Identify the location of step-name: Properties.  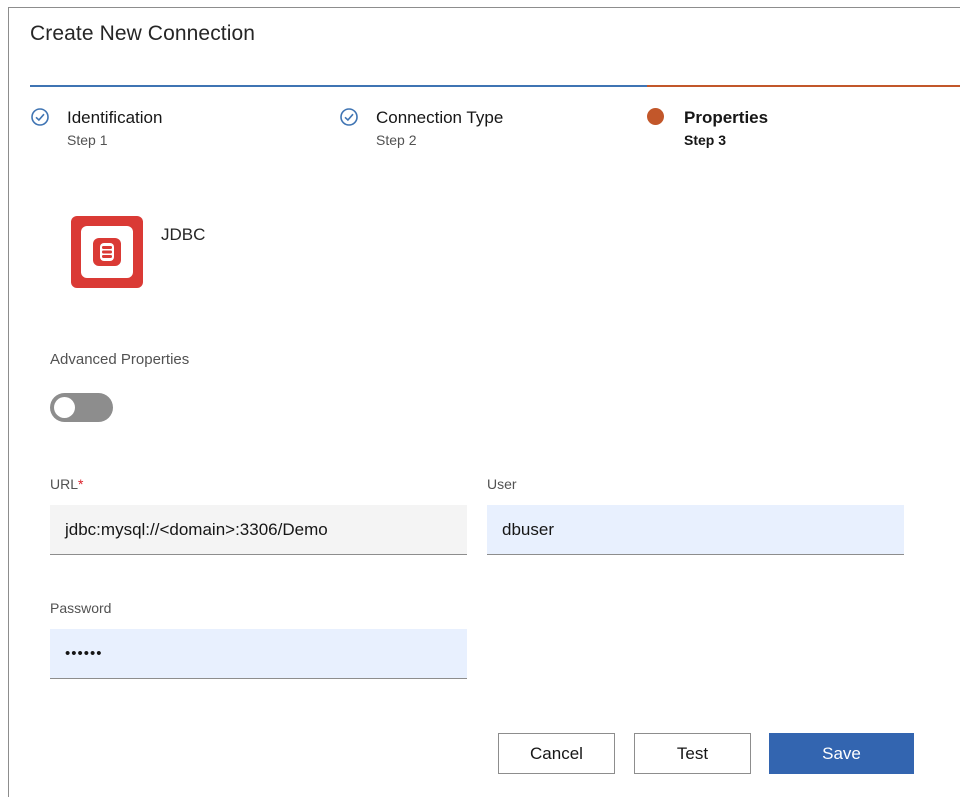
(726, 117).